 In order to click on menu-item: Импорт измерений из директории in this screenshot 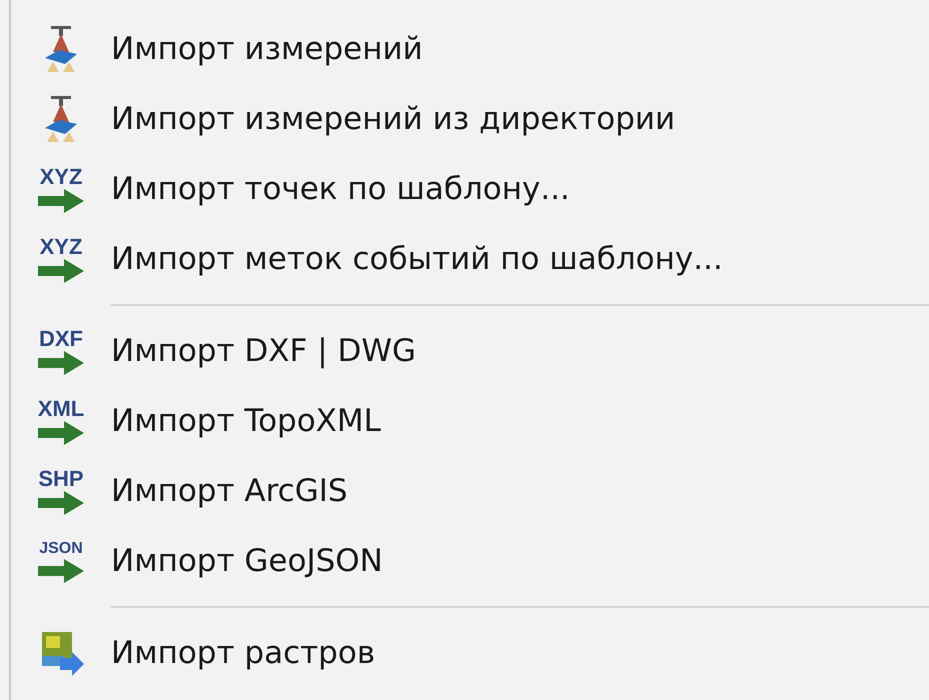, I will do `click(470, 119)`.